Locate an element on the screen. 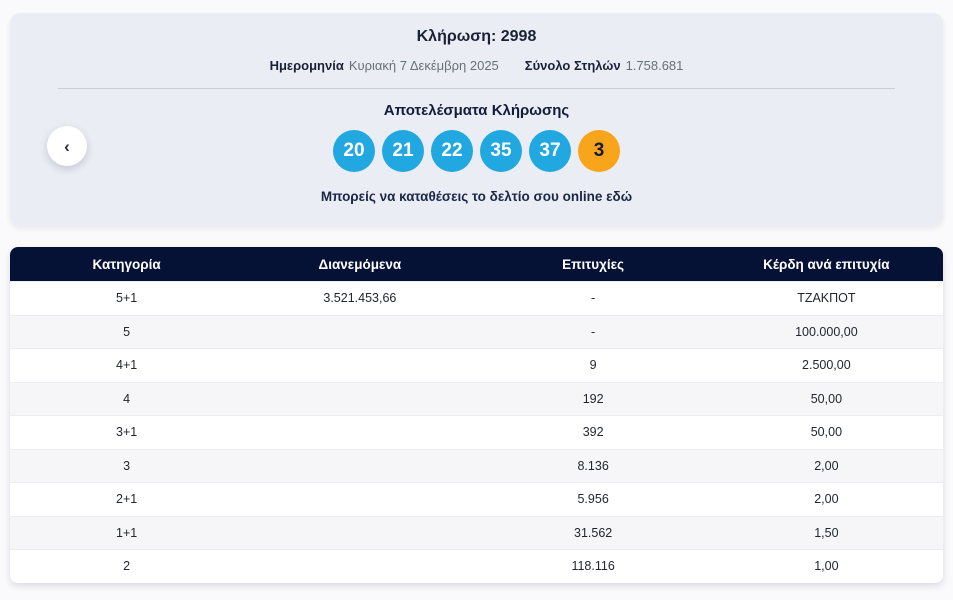 The image size is (953, 600). table-cell: 1,00 is located at coordinates (826, 566).